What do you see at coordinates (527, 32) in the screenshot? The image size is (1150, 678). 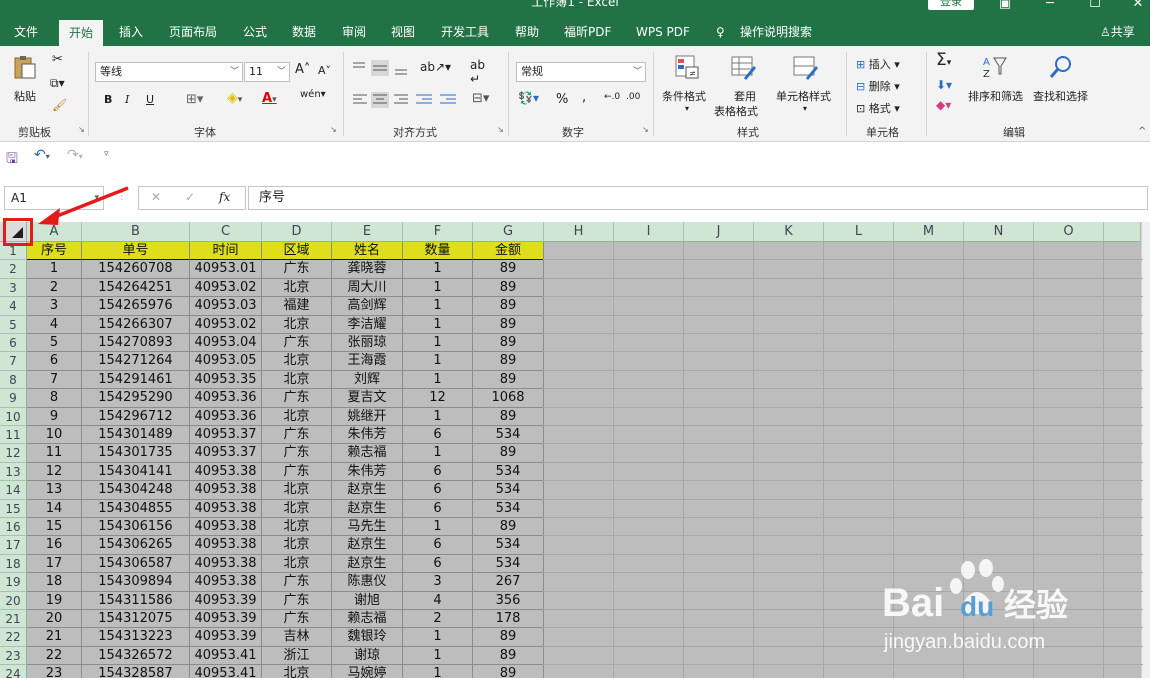 I see `tab-help: 帮助` at bounding box center [527, 32].